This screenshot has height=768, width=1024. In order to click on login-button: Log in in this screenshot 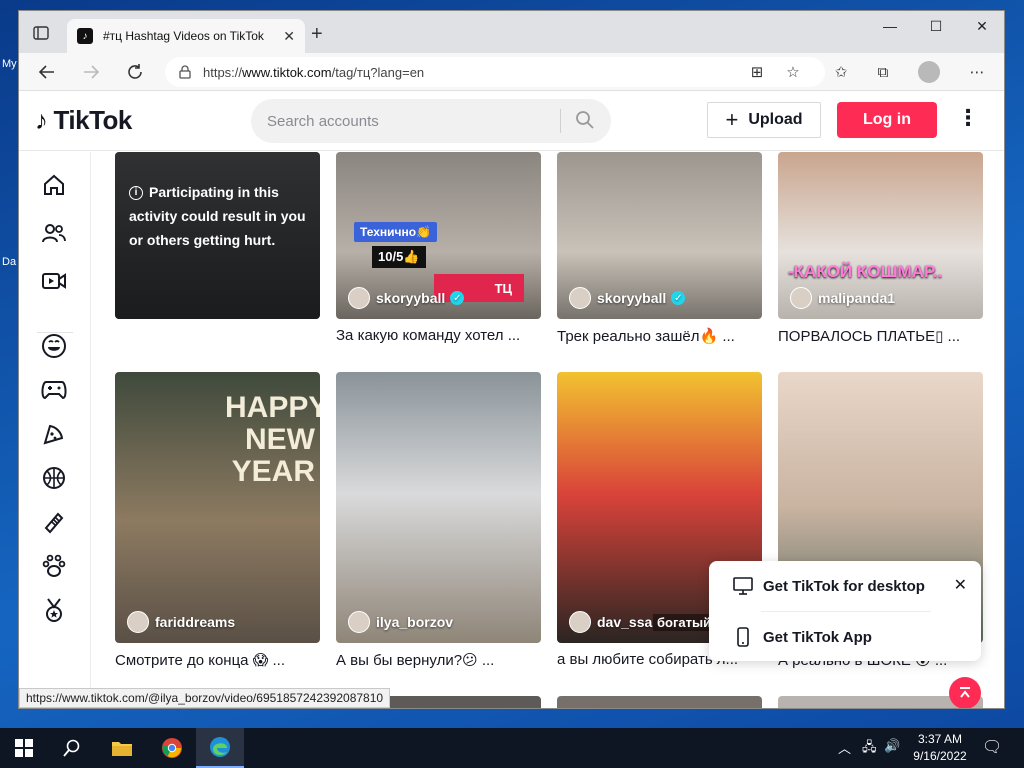, I will do `click(887, 120)`.